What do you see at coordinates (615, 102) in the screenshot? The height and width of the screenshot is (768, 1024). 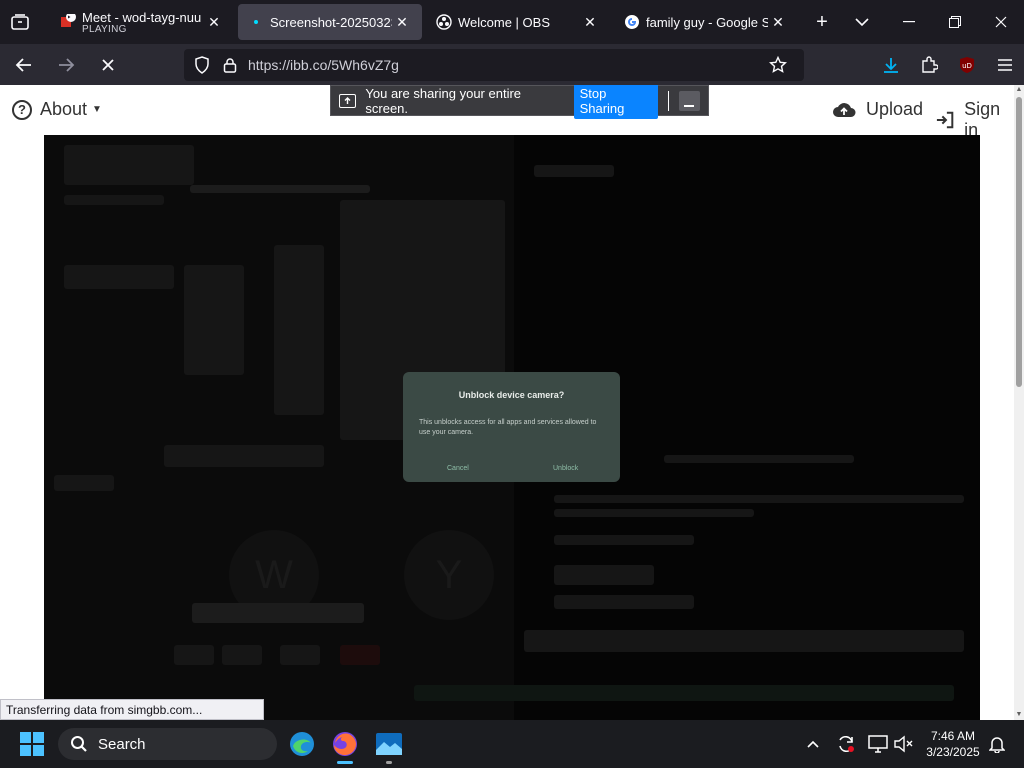 I see `stop-sharing-button: Stop Sharing` at bounding box center [615, 102].